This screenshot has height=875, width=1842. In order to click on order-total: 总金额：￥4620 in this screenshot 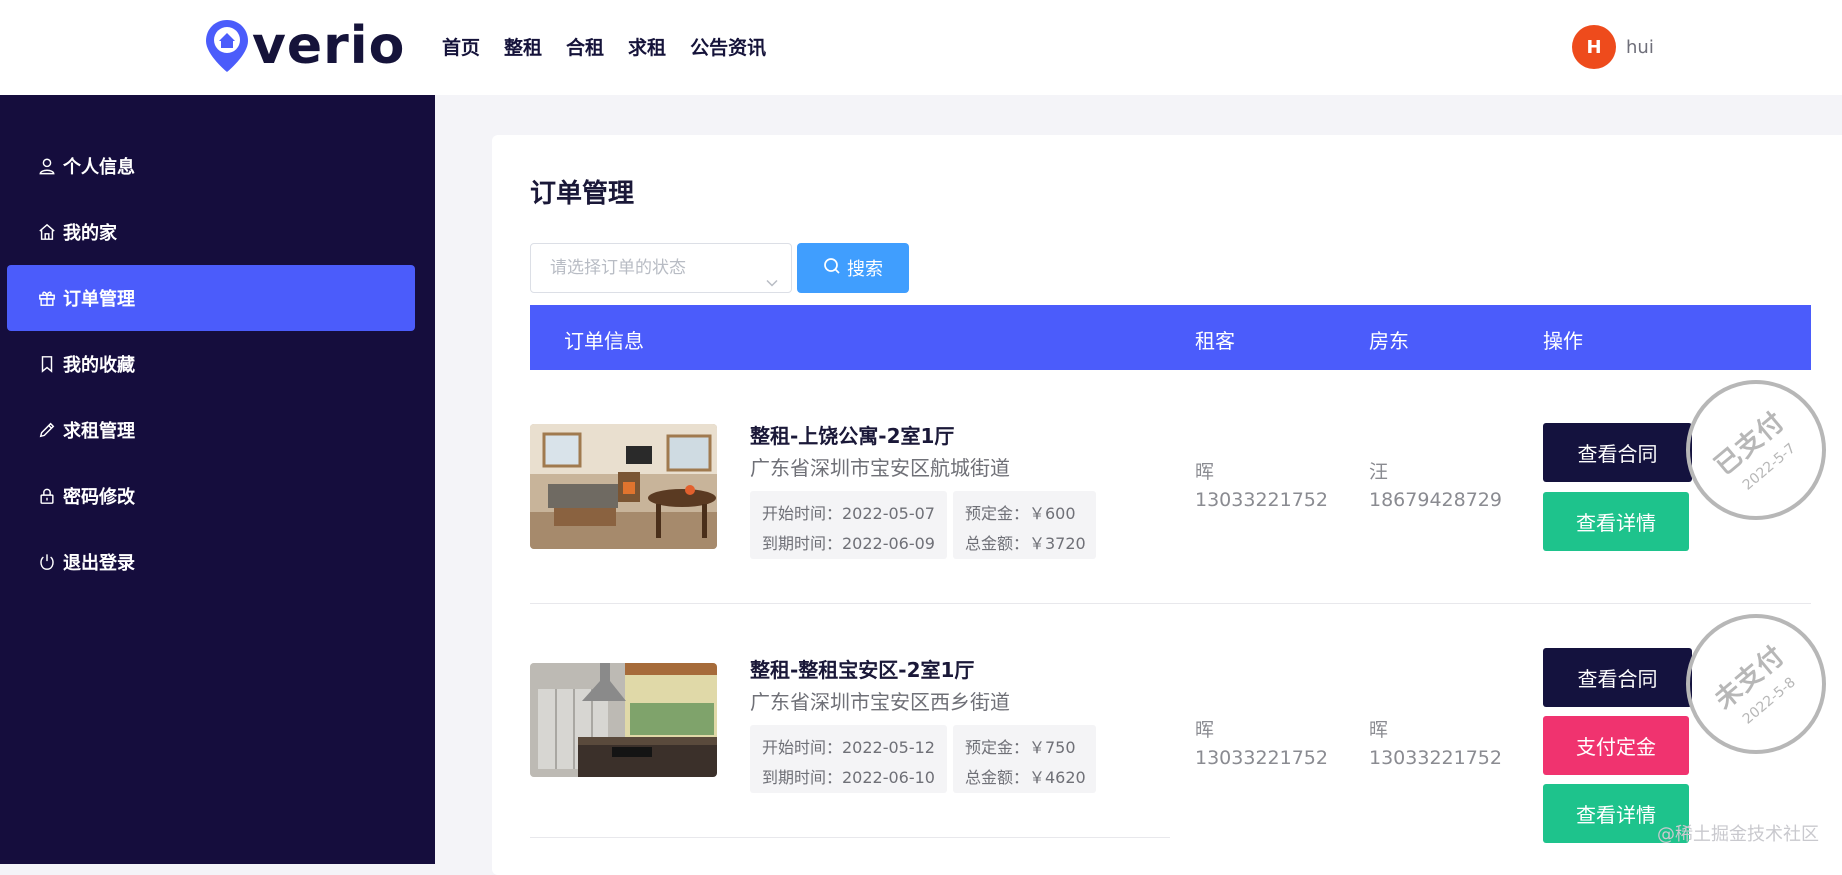, I will do `click(1025, 777)`.